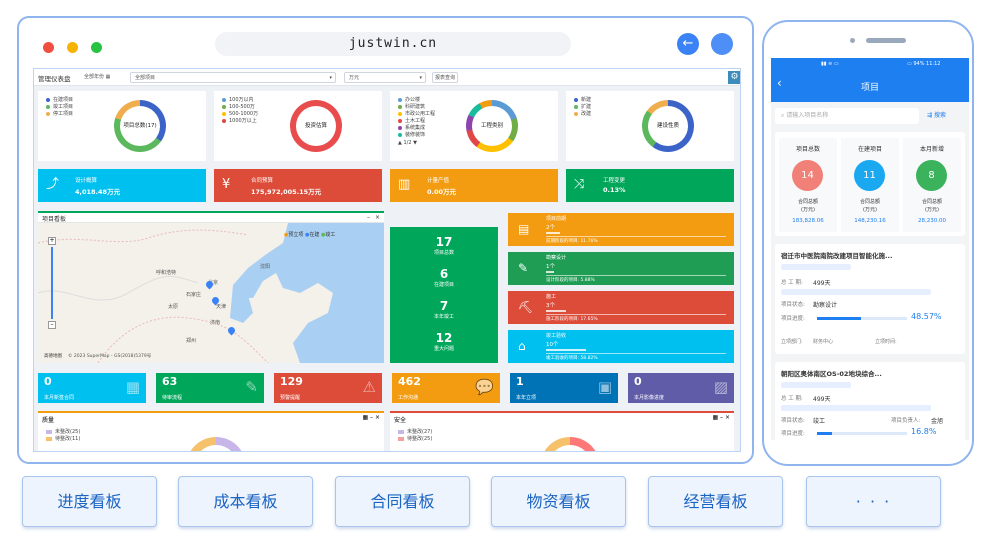  Describe the element at coordinates (886, 40) in the screenshot. I see `phone-speaker` at that location.